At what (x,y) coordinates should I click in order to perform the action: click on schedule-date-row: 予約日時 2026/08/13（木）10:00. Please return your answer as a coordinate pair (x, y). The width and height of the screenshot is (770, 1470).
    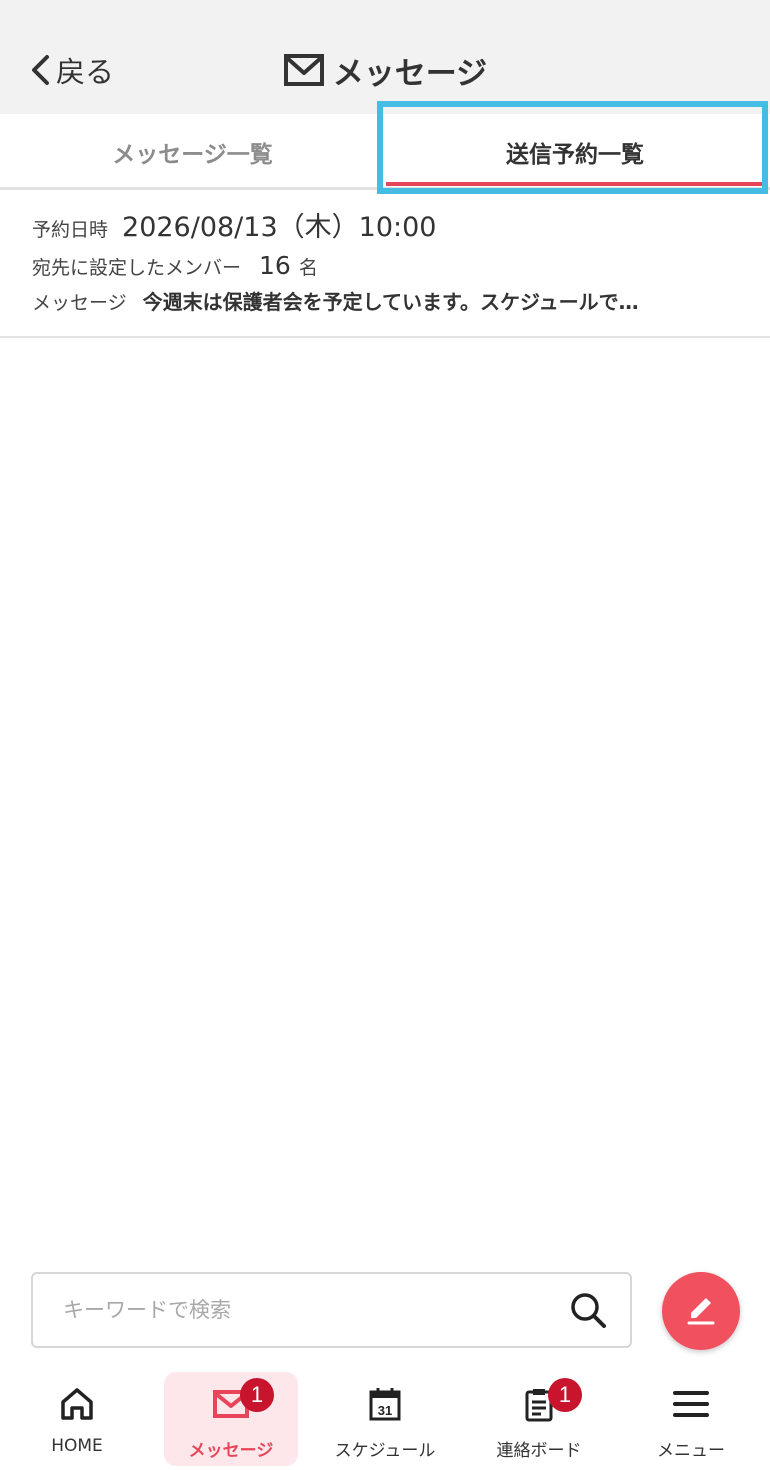
    Looking at the image, I should click on (234, 224).